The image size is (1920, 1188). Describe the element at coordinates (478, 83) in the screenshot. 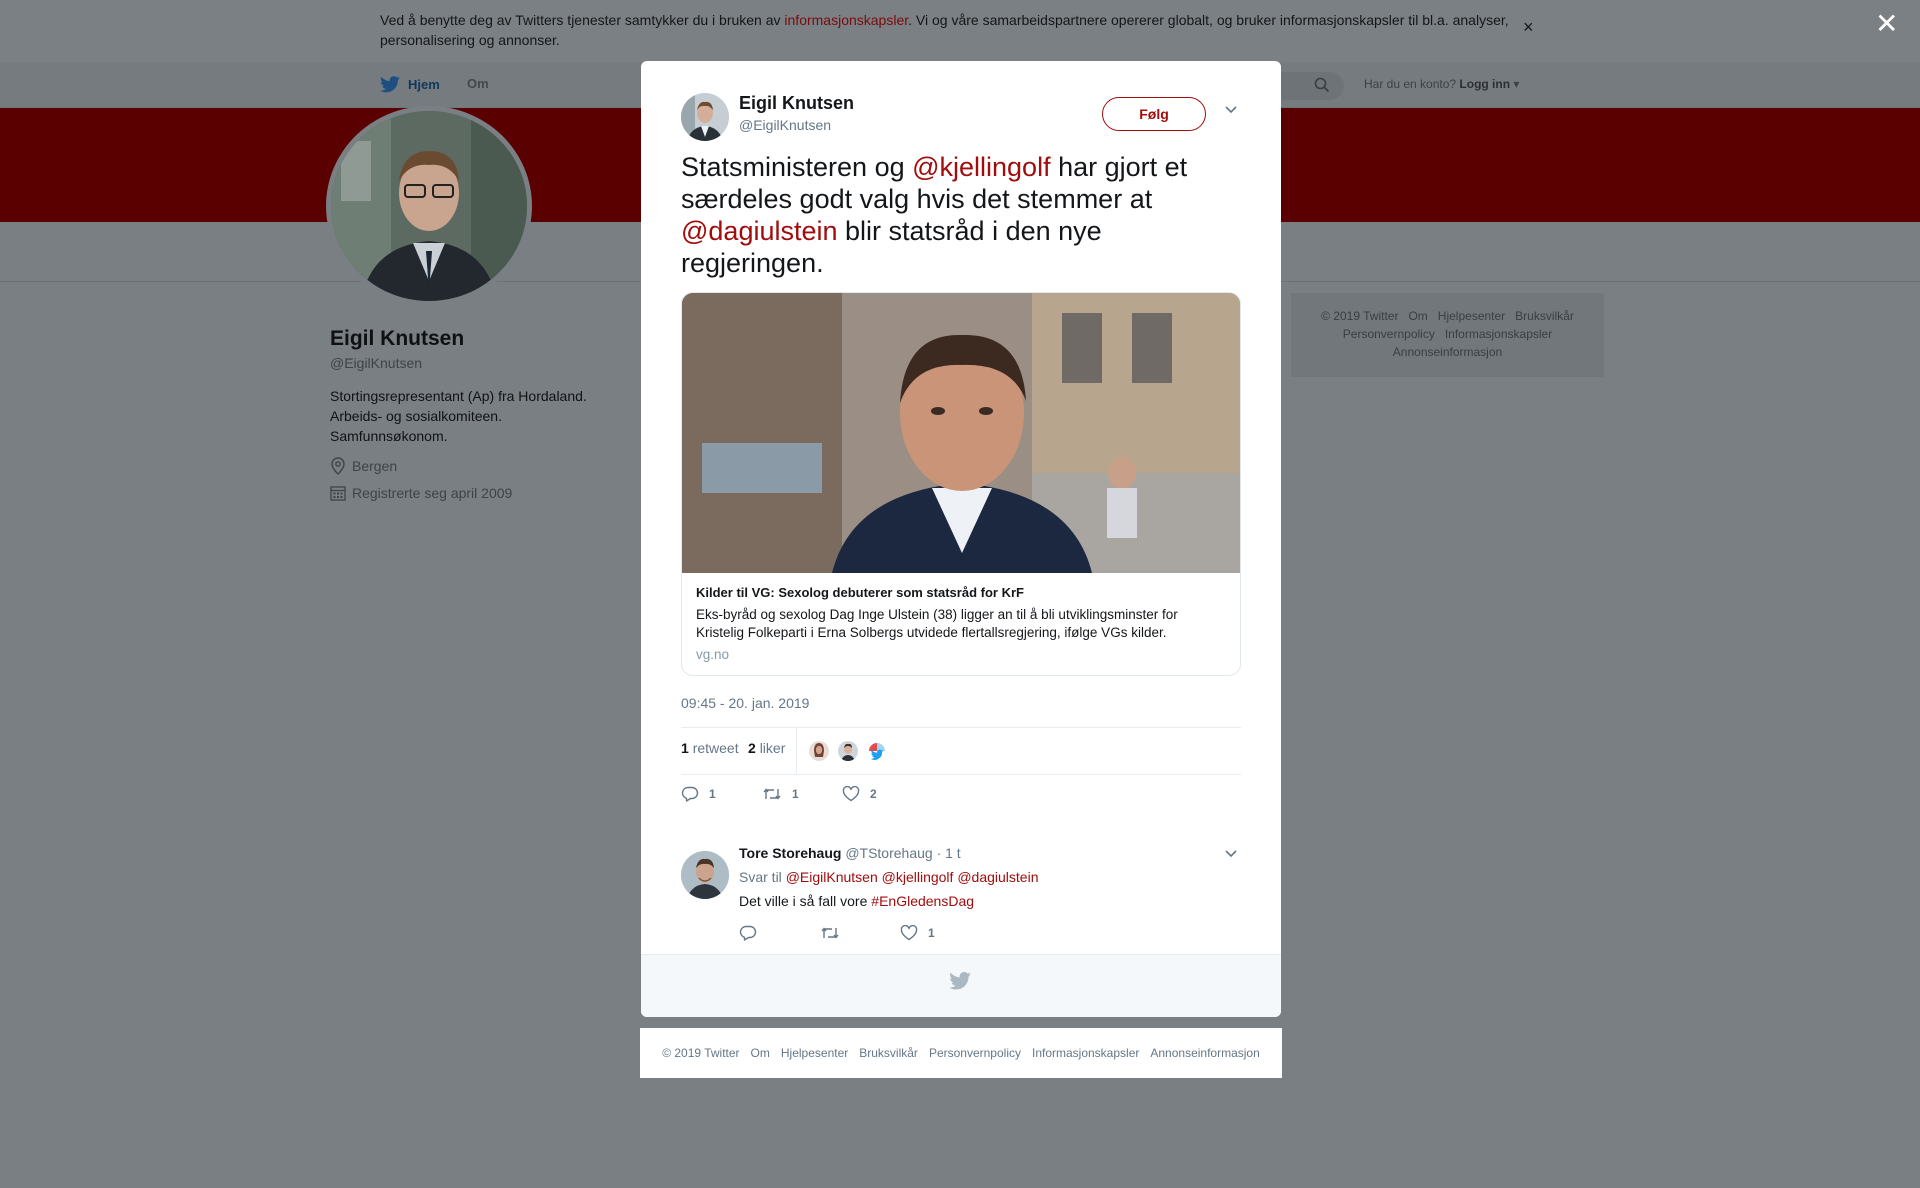

I see `nav-about-link: Om` at that location.